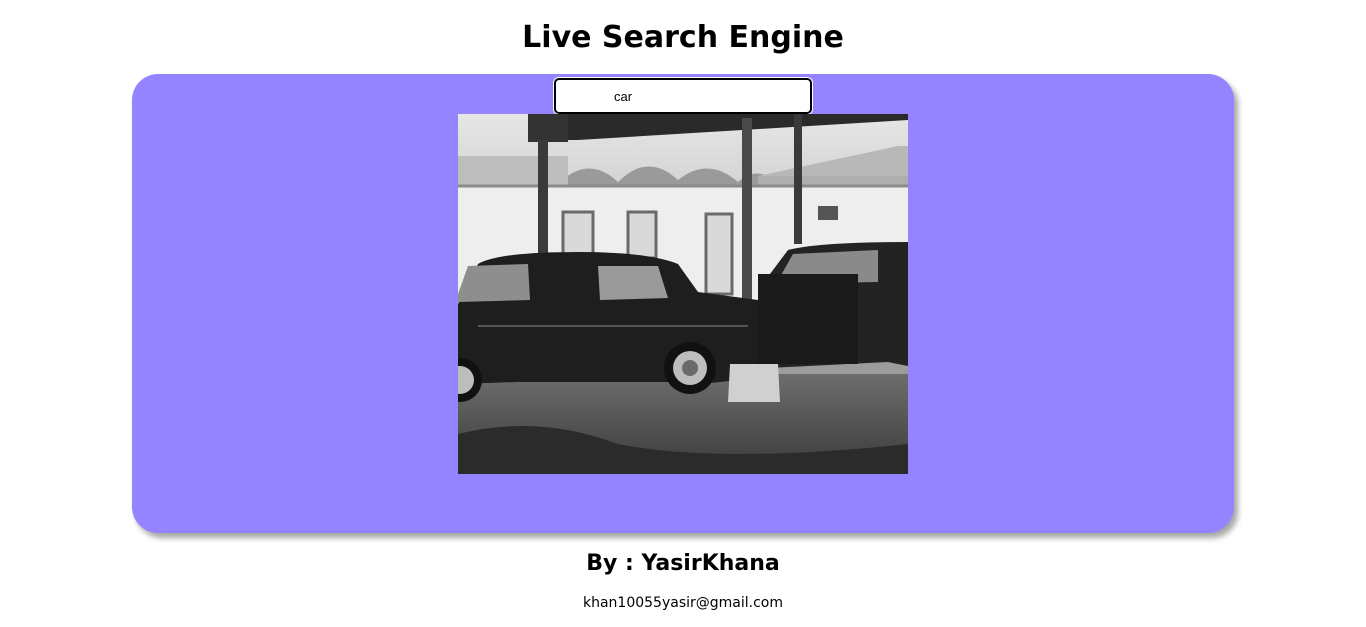 Image resolution: width=1366 pixels, height=627 pixels. I want to click on search-input, so click(683, 96).